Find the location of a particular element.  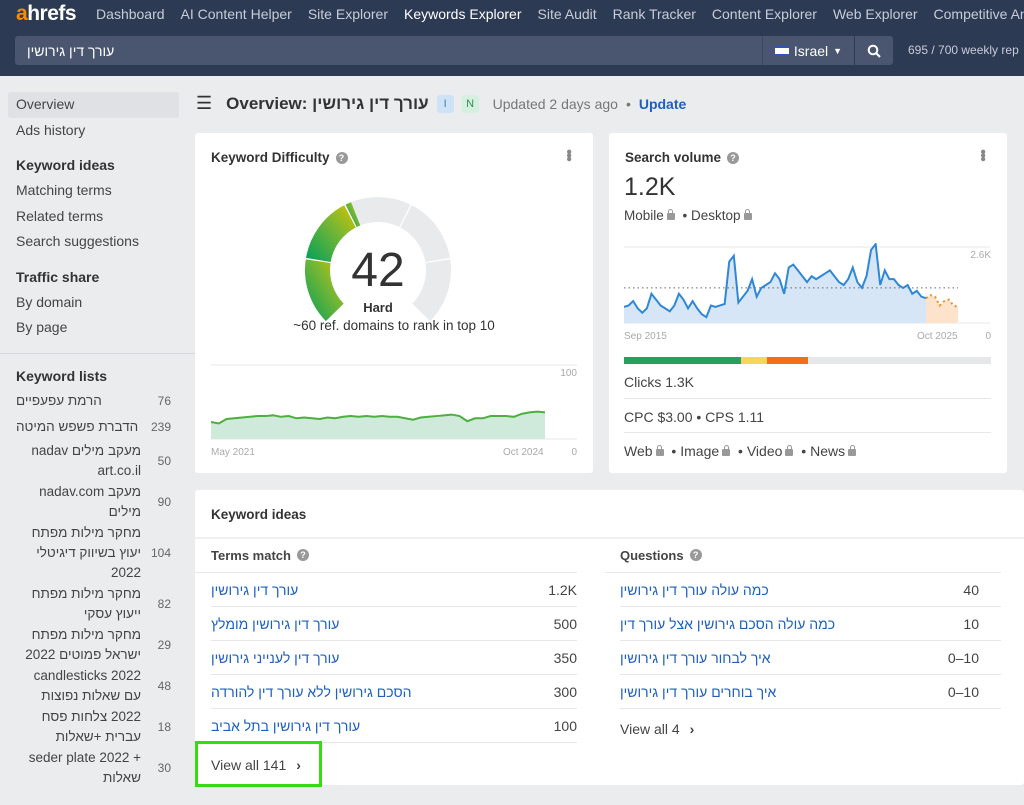

keyword-ideas-title: Keyword ideas is located at coordinates (259, 514).